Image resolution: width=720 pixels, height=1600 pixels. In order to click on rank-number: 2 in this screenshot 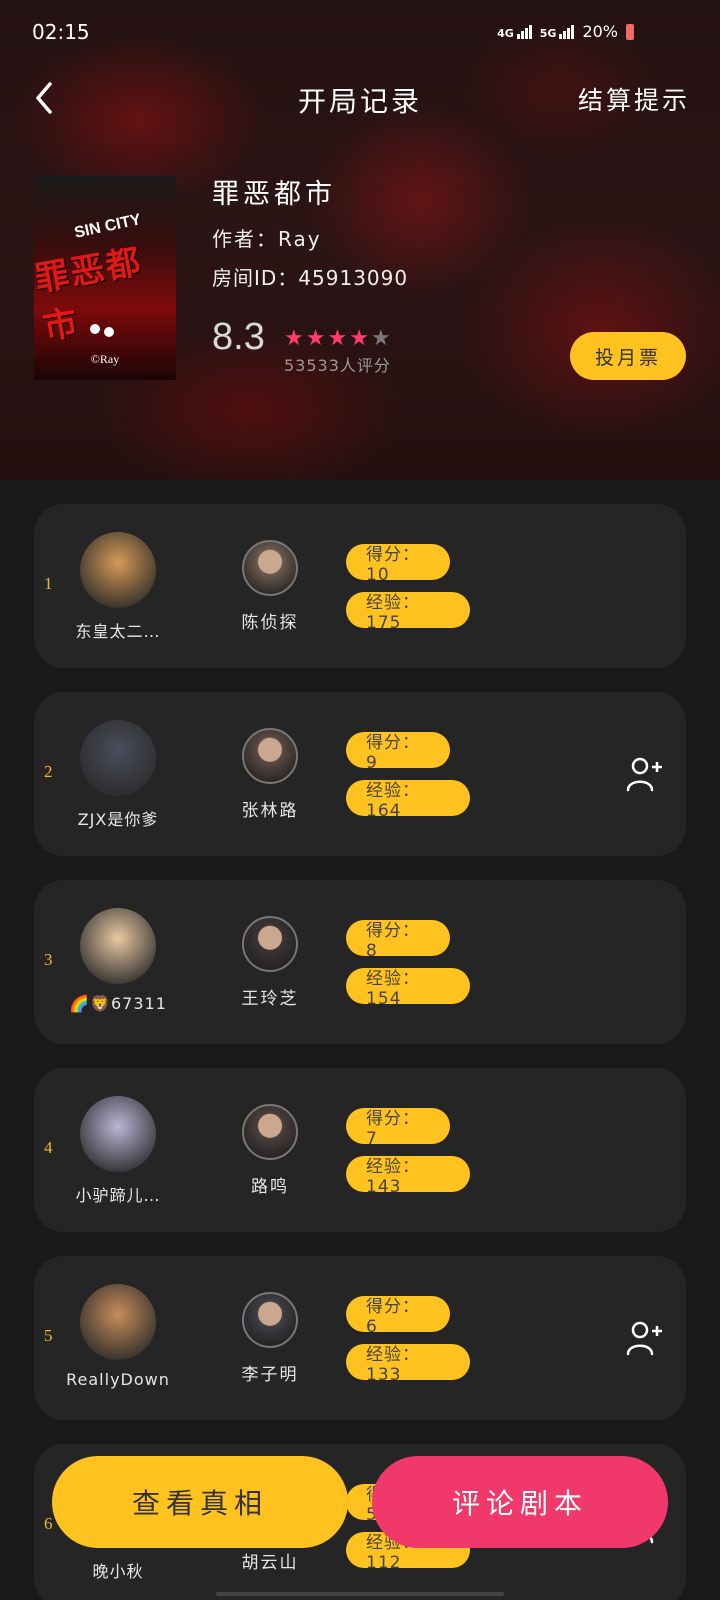, I will do `click(48, 771)`.